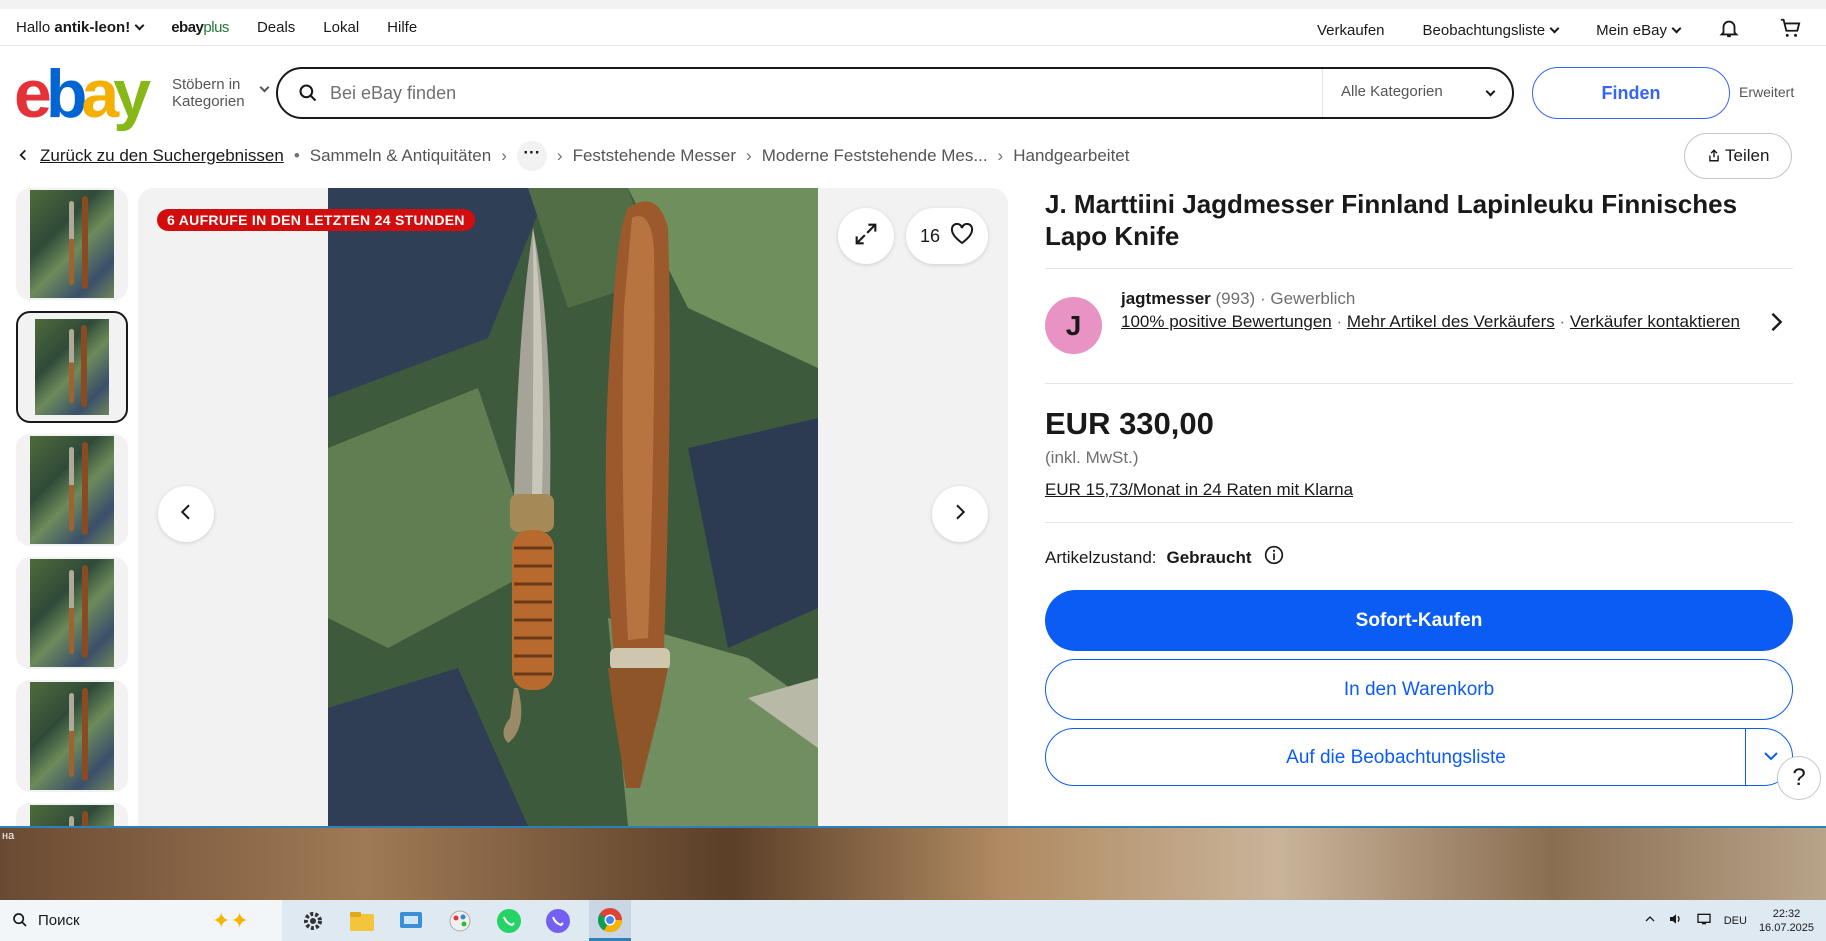 The image size is (1826, 941). I want to click on input-language: DEU, so click(1735, 921).